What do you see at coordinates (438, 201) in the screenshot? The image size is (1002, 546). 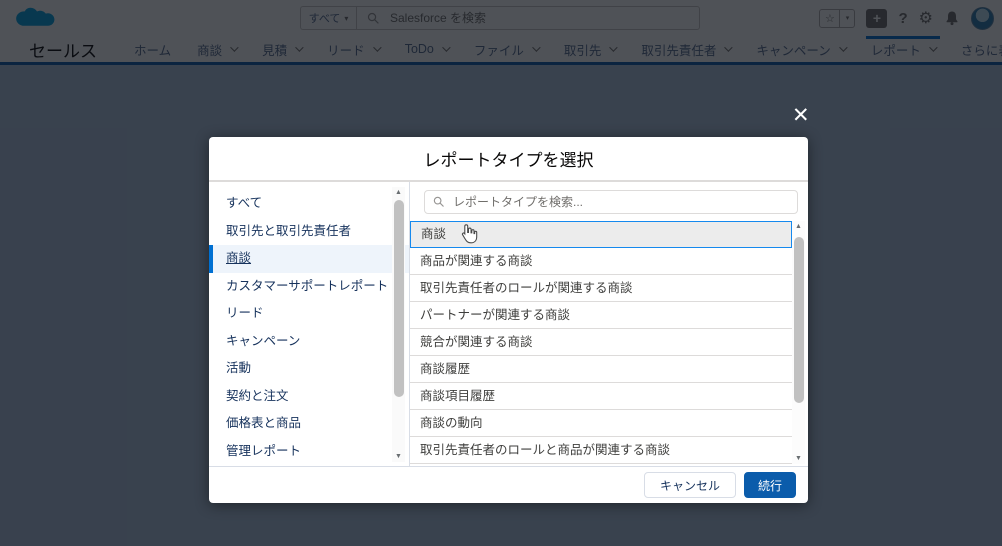 I see `search-icon` at bounding box center [438, 201].